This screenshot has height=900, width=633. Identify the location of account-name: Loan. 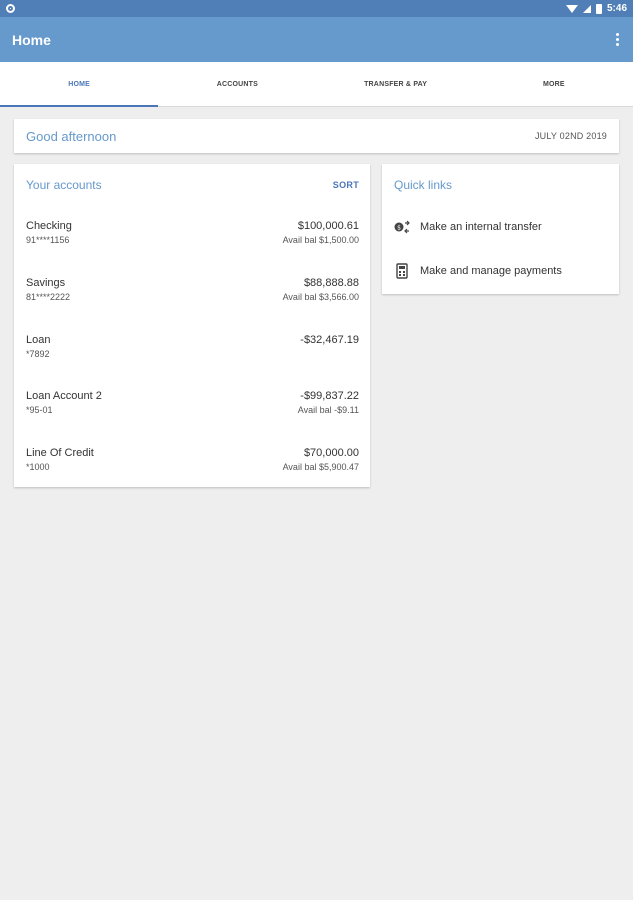
(38, 340).